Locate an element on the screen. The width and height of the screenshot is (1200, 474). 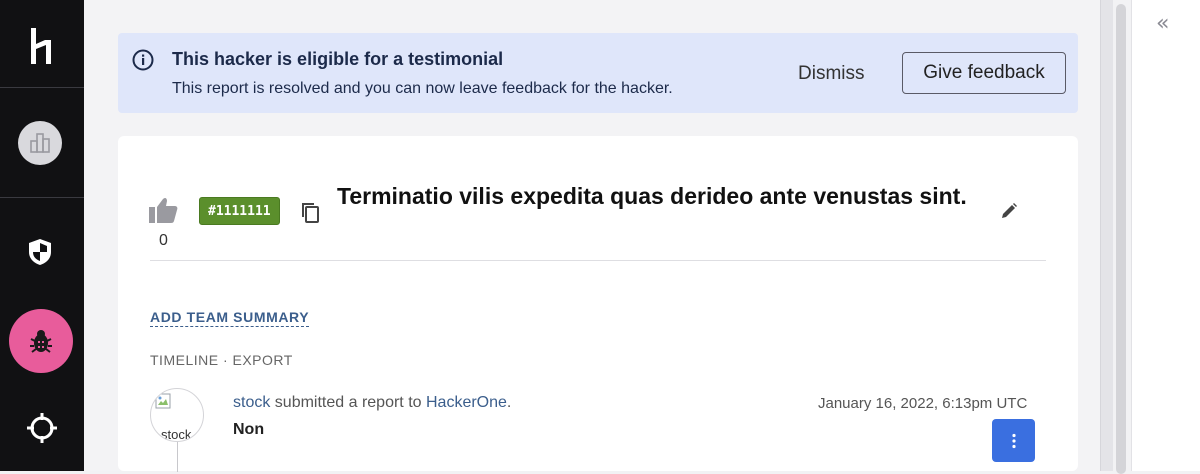
more-vertical-icon is located at coordinates (1013, 440).